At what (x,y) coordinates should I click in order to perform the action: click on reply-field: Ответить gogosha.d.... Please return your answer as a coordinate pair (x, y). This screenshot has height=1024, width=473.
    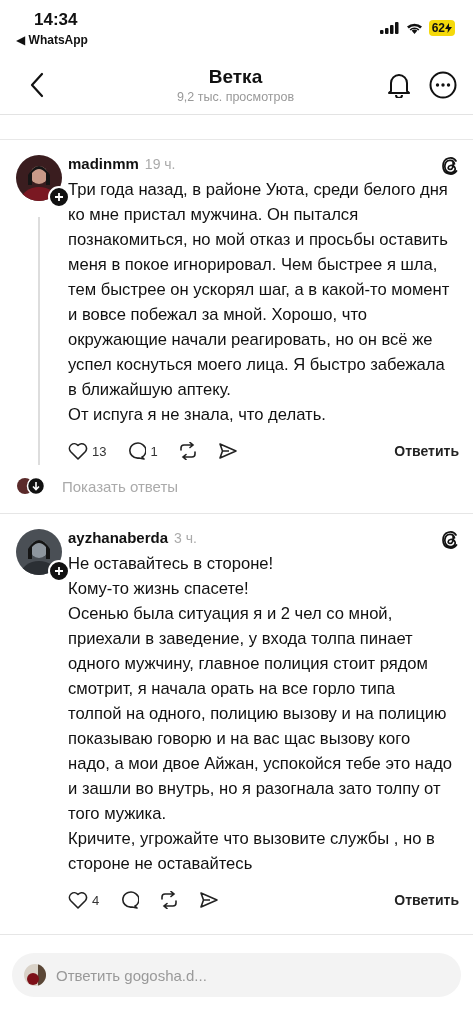
    Looking at the image, I should click on (236, 975).